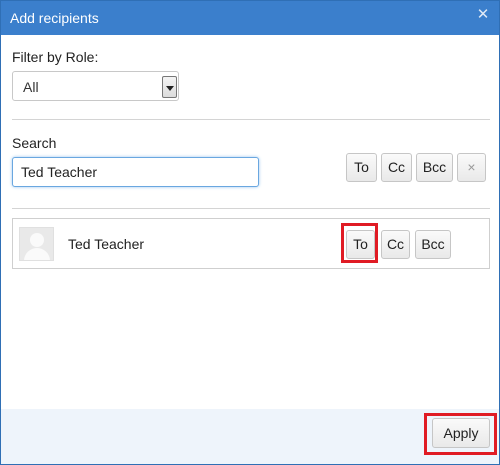  What do you see at coordinates (169, 87) in the screenshot?
I see `chevron-down-icon` at bounding box center [169, 87].